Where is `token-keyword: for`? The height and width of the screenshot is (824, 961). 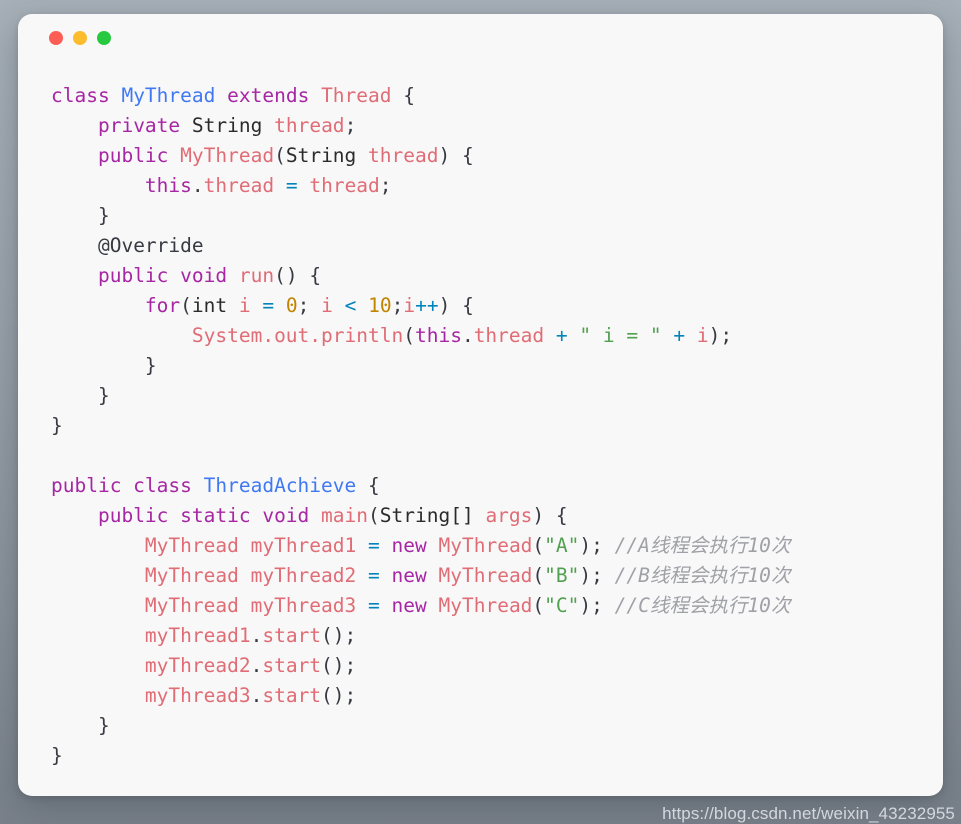
token-keyword: for is located at coordinates (162, 305).